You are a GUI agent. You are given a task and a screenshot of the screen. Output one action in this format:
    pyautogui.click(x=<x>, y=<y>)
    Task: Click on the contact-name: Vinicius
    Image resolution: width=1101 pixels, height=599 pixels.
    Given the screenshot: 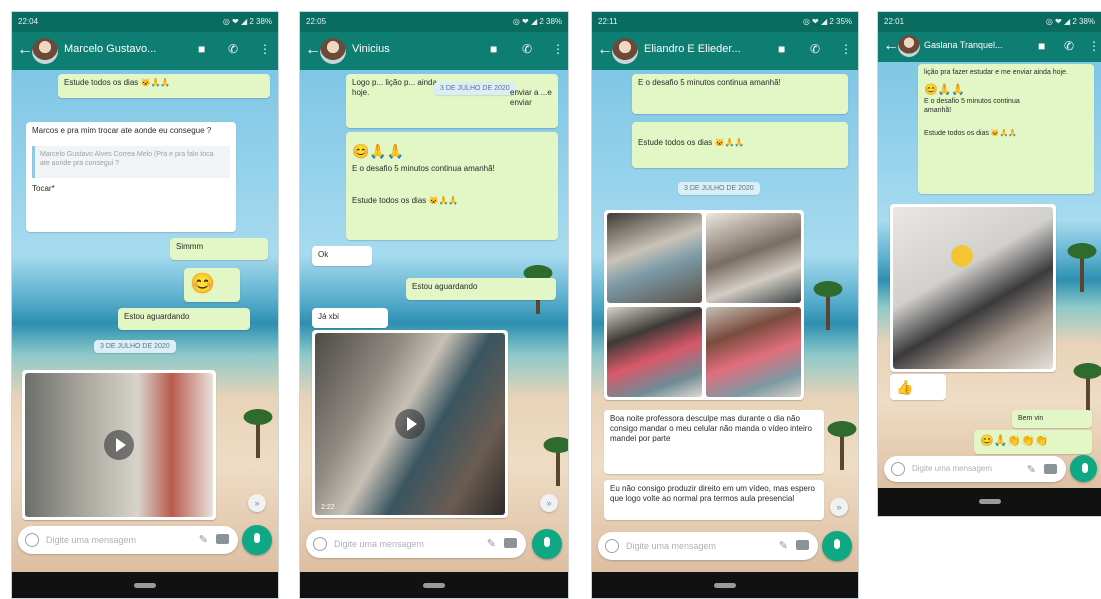 What is the action you would take?
    pyautogui.click(x=371, y=49)
    